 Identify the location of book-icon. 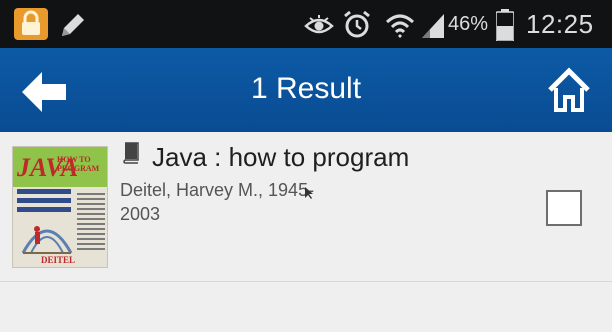
(131, 153).